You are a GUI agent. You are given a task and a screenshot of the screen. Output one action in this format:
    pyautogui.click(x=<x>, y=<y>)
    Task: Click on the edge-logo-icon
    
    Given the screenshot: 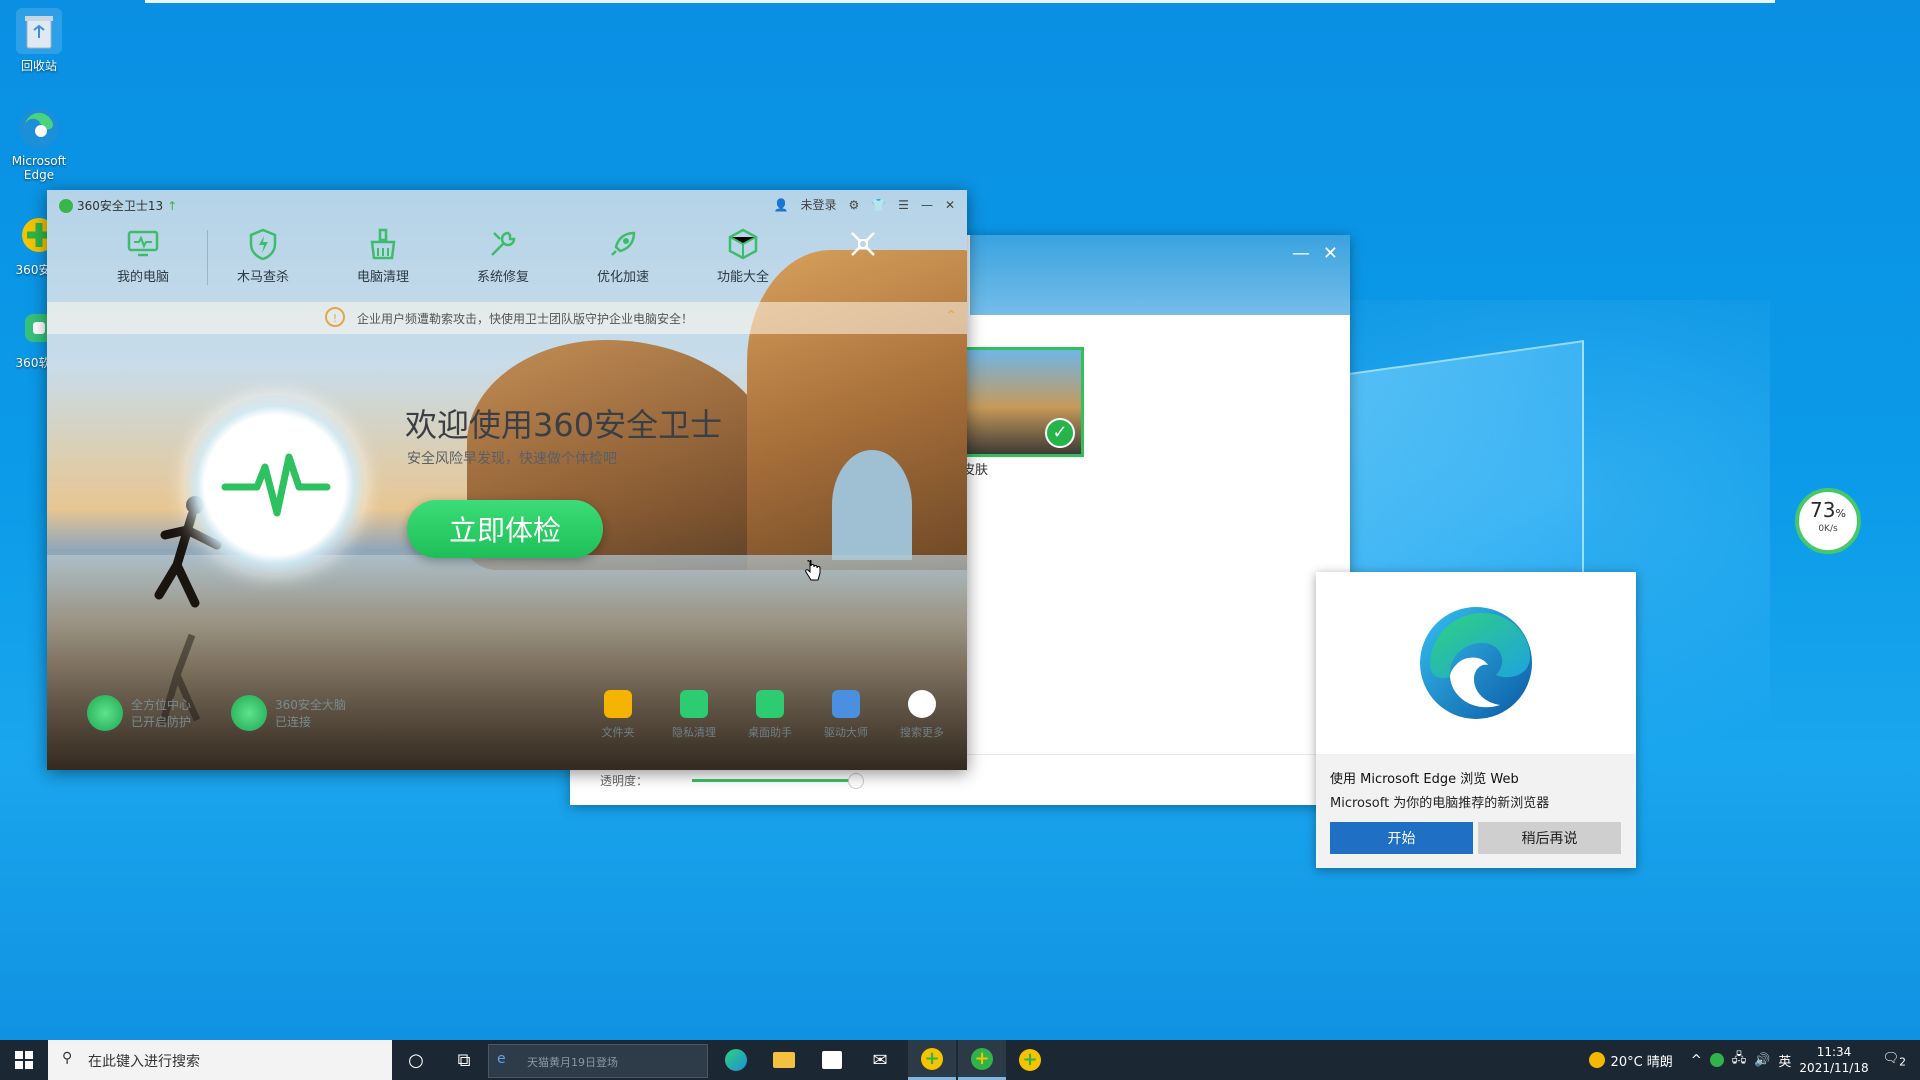 What is the action you would take?
    pyautogui.click(x=1476, y=663)
    